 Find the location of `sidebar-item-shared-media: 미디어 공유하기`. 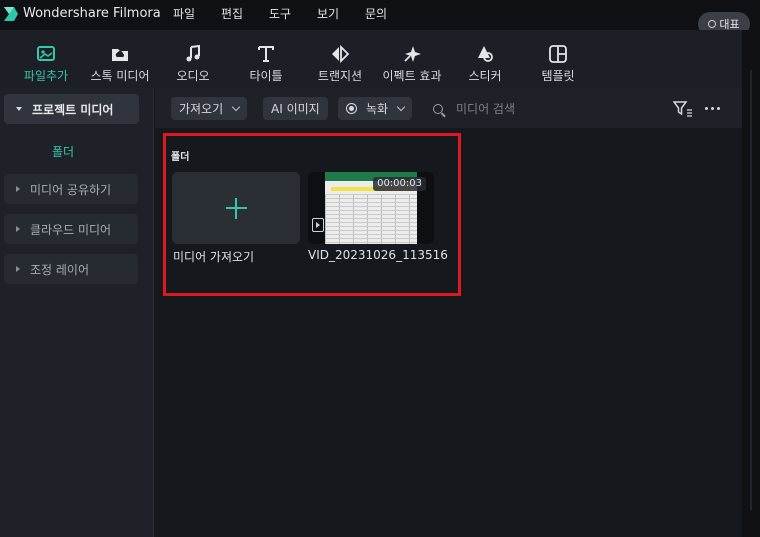

sidebar-item-shared-media: 미디어 공유하기 is located at coordinates (71, 189).